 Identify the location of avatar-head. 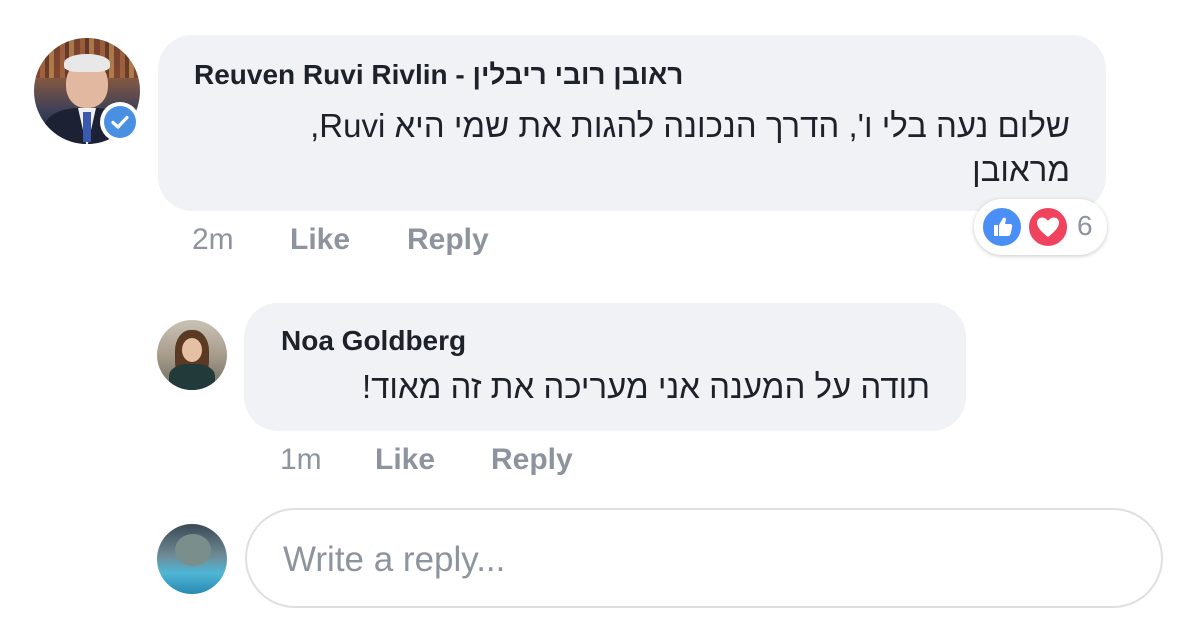
(193, 550).